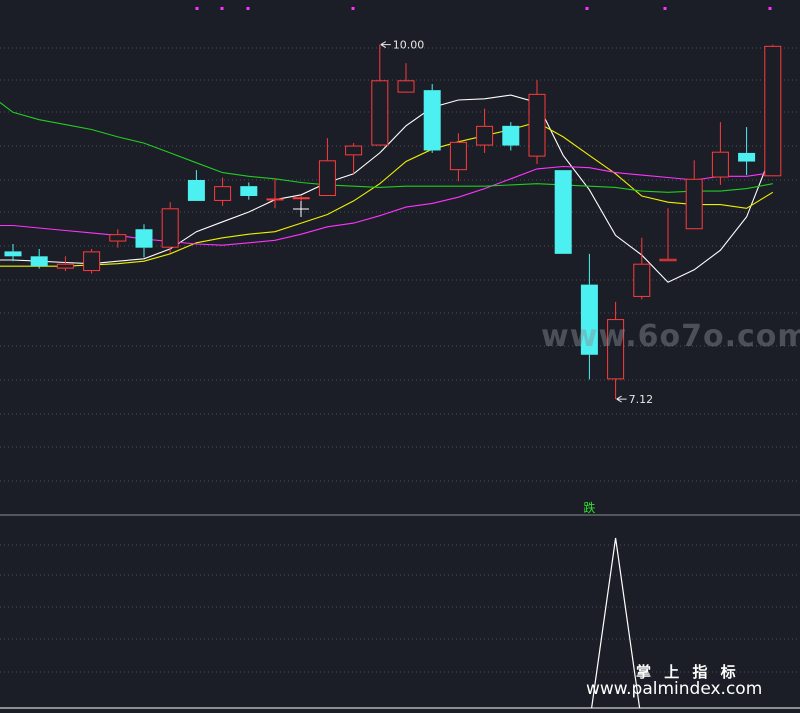 The image size is (800, 713). I want to click on crosshair-cursor, so click(301, 209).